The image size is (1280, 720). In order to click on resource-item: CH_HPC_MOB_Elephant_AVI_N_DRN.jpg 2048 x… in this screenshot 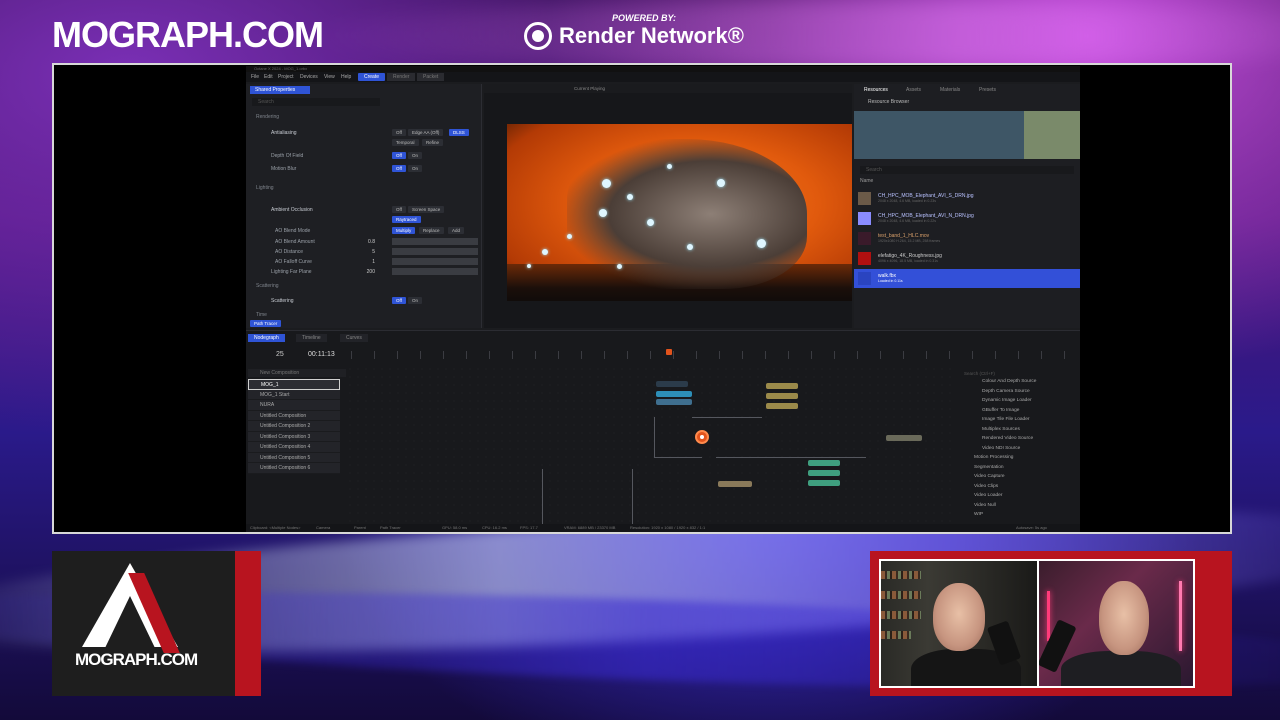, I will do `click(967, 218)`.